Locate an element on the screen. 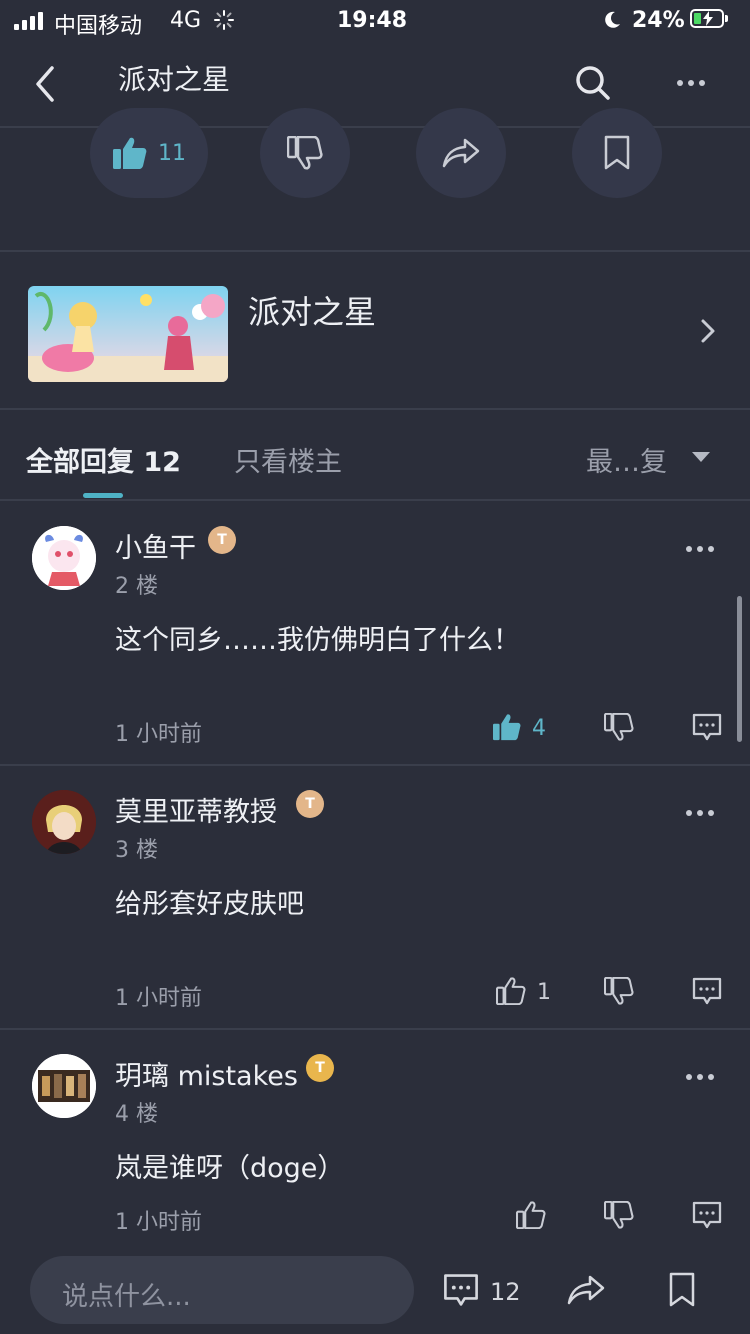 The image size is (750, 1334). floor-number: 4 楼 is located at coordinates (136, 1114).